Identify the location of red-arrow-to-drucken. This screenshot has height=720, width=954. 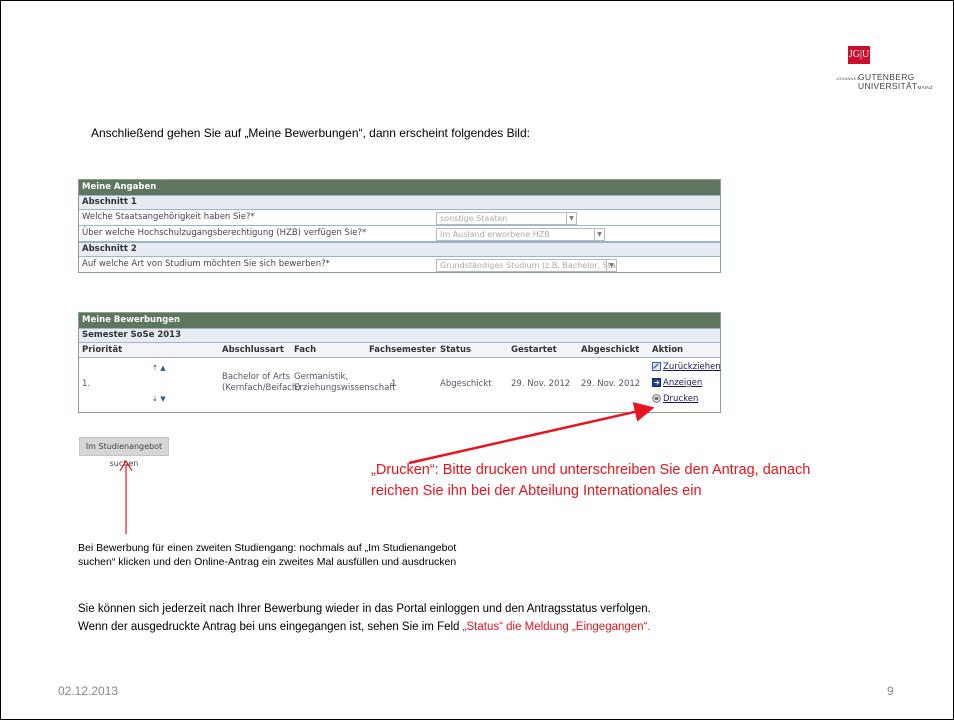
(531, 433).